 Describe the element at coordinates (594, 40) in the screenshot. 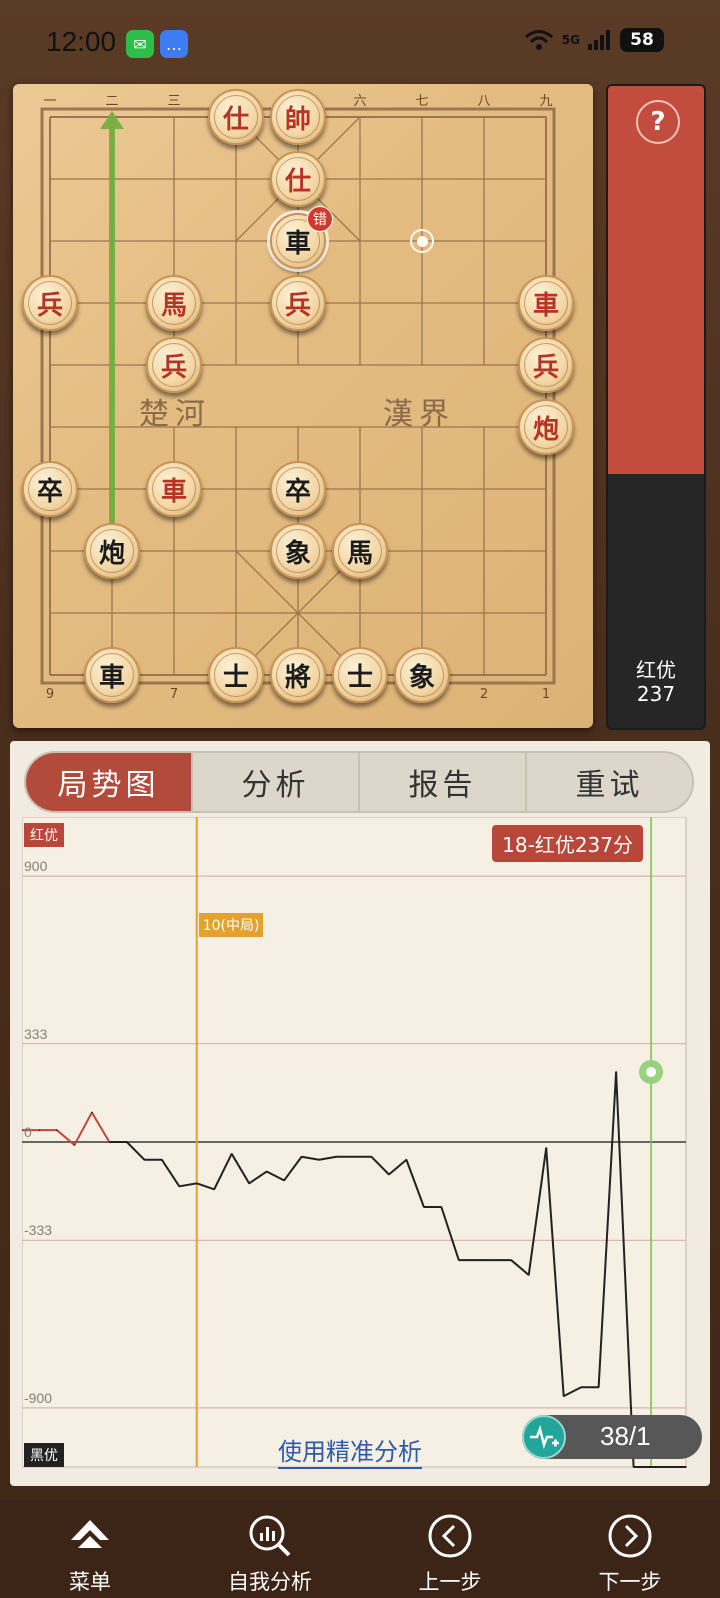

I see `status-indicators: 5G 58` at that location.